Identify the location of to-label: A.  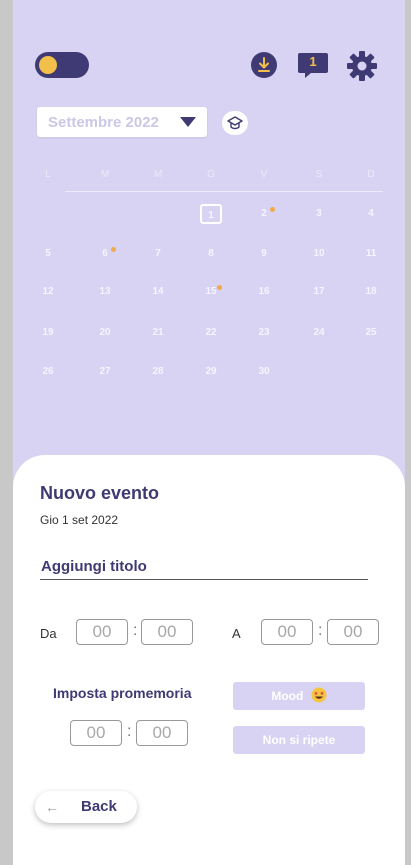
(236, 633).